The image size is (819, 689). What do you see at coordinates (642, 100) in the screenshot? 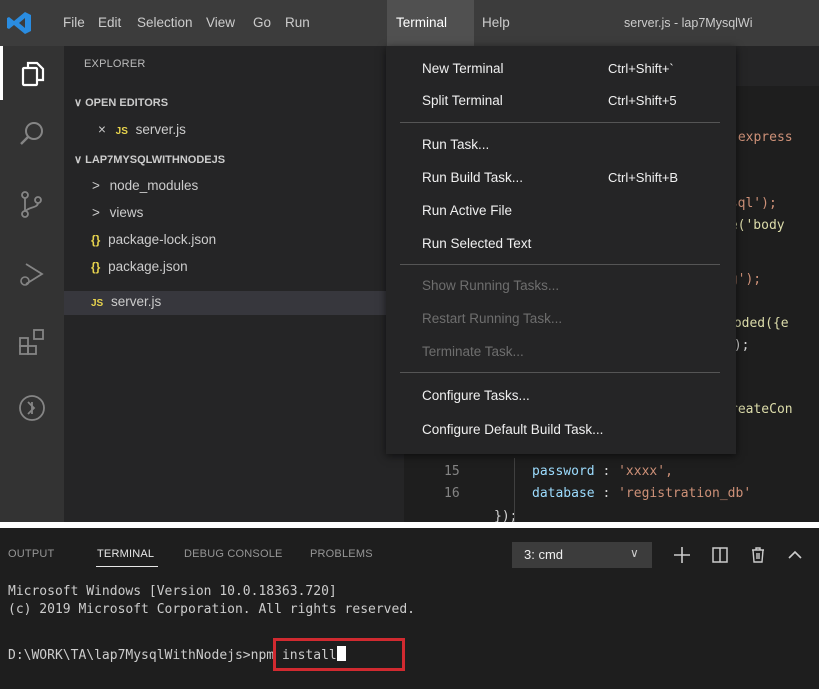
I see `shortcut-split-terminal: Ctrl+Shift+5` at bounding box center [642, 100].